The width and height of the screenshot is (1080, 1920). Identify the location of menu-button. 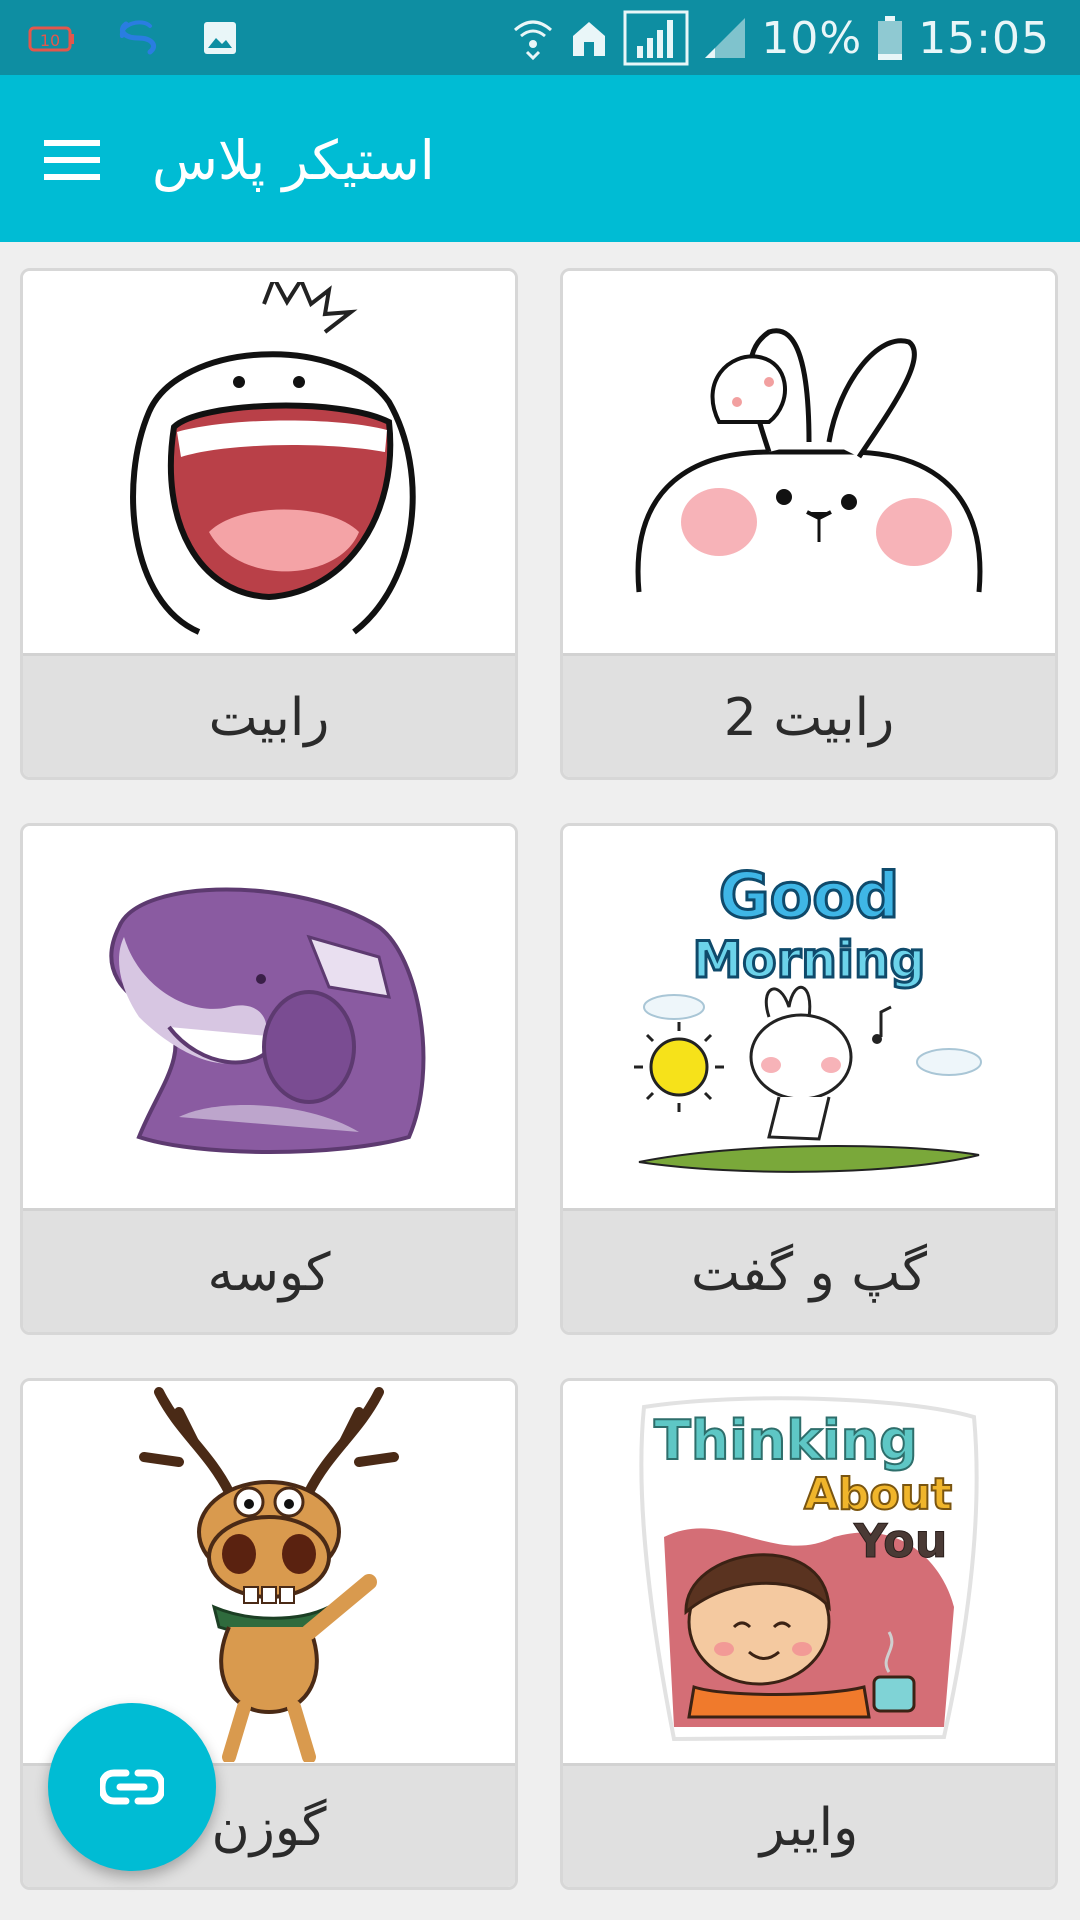
(72, 160).